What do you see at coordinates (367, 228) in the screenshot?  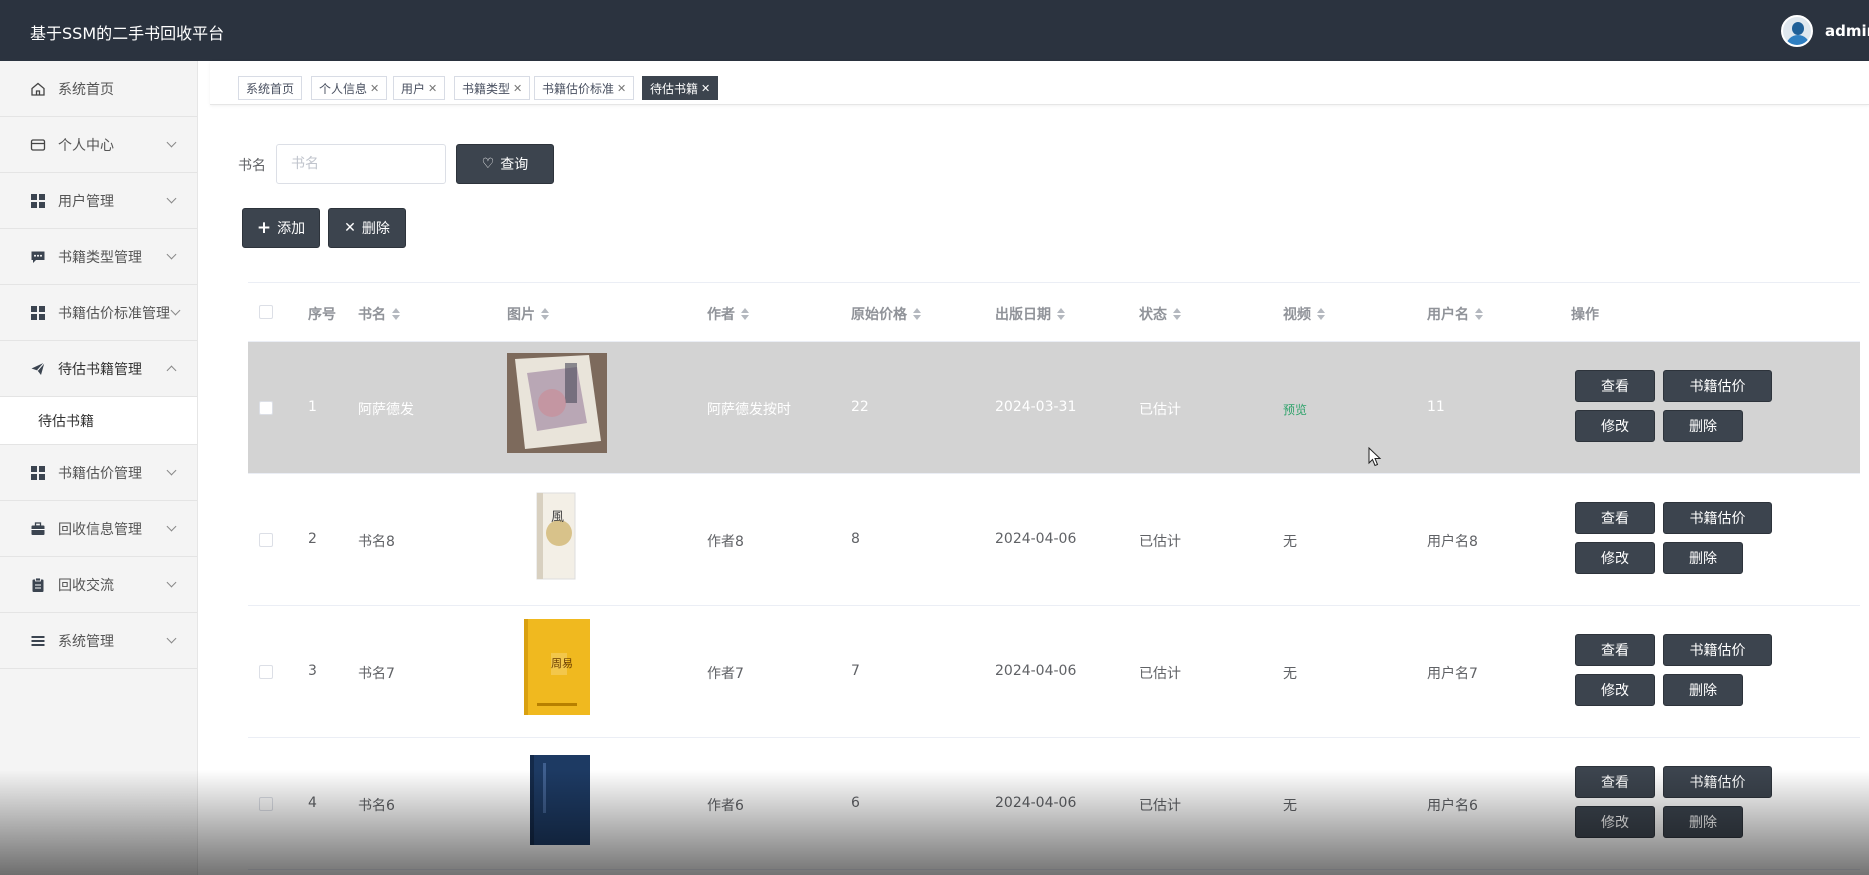 I see `delete-button: ✕ 删除` at bounding box center [367, 228].